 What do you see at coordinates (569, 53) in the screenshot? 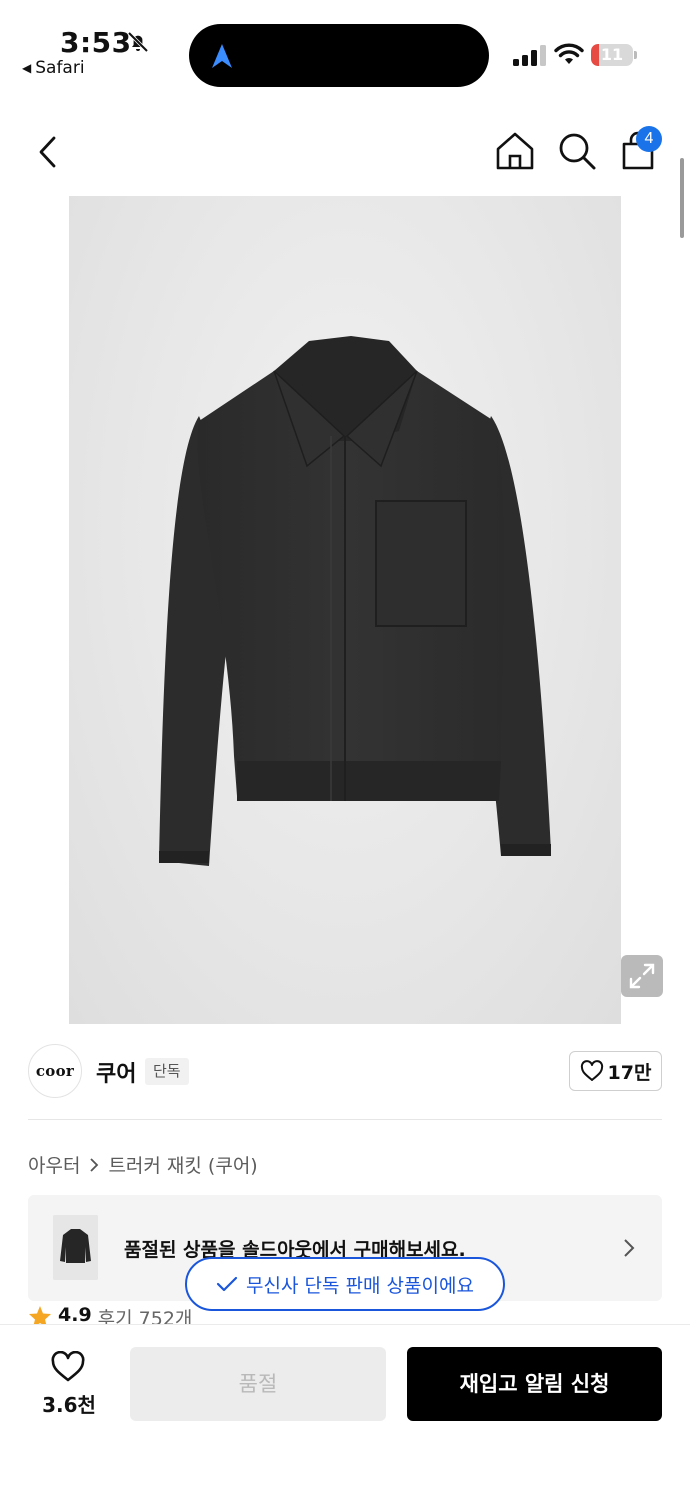
I see `wifi-icon` at bounding box center [569, 53].